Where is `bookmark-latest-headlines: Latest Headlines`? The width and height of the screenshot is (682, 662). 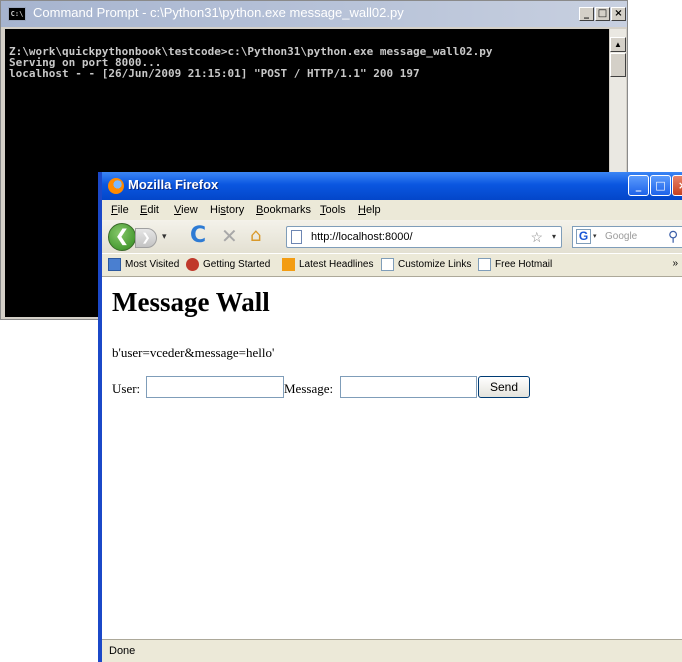
bookmark-latest-headlines: Latest Headlines is located at coordinates (328, 264).